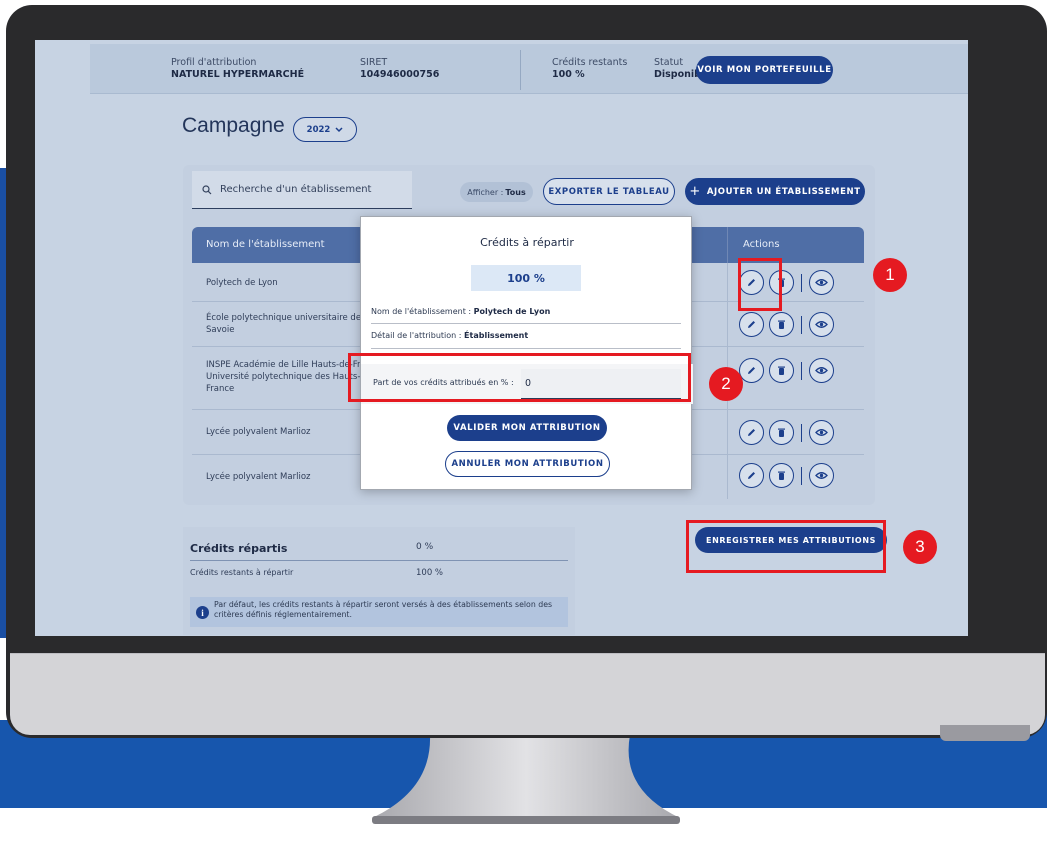 Image resolution: width=1047 pixels, height=850 pixels. I want to click on profil-field: Profil d'attribution NATUREL HYPERMARCHÉ, so click(237, 68).